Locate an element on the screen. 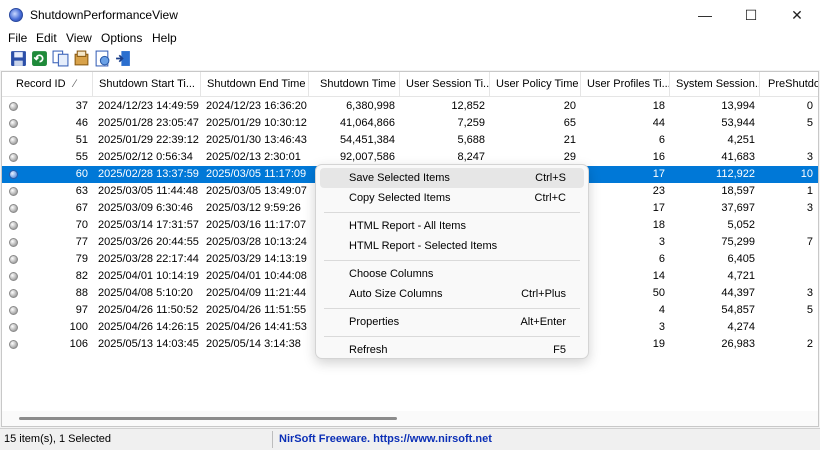 This screenshot has width=820, height=450. save-icon is located at coordinates (18, 58).